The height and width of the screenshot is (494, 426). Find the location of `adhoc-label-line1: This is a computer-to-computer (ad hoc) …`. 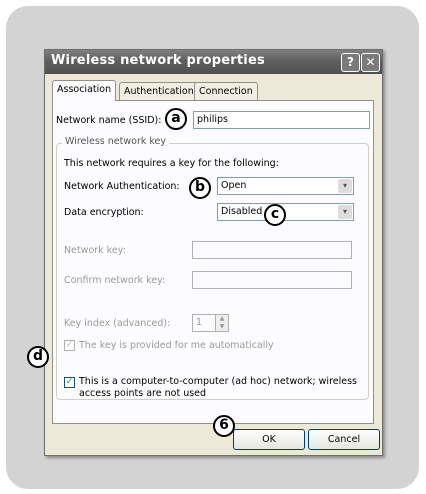

adhoc-label-line1: This is a computer-to-computer (ad hoc) … is located at coordinates (218, 381).